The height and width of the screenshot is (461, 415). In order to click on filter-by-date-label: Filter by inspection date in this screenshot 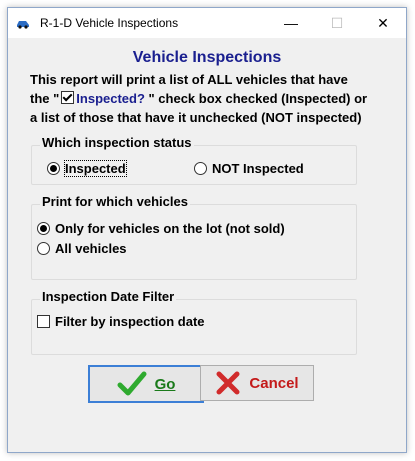, I will do `click(130, 321)`.